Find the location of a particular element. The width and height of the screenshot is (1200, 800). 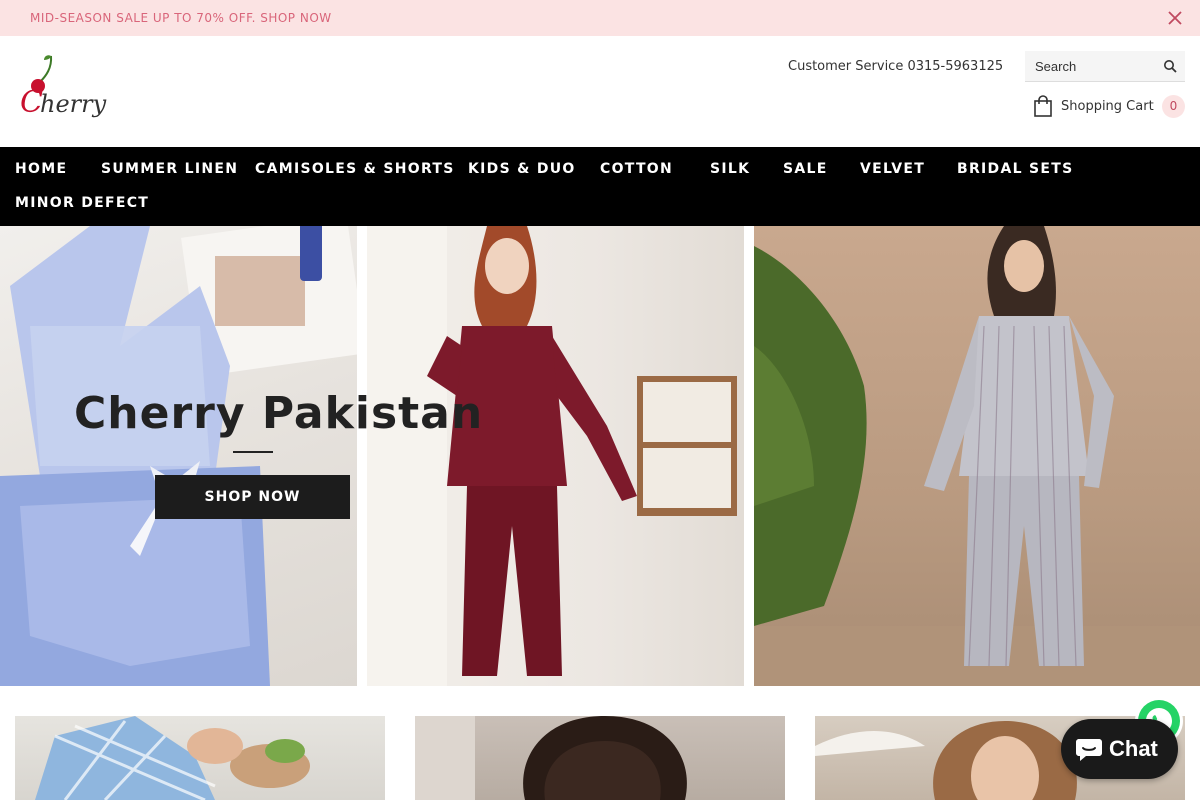

announcement-link: MID-SEASON SALE UP TO 70% OFF. SHOP NOW is located at coordinates (181, 18).